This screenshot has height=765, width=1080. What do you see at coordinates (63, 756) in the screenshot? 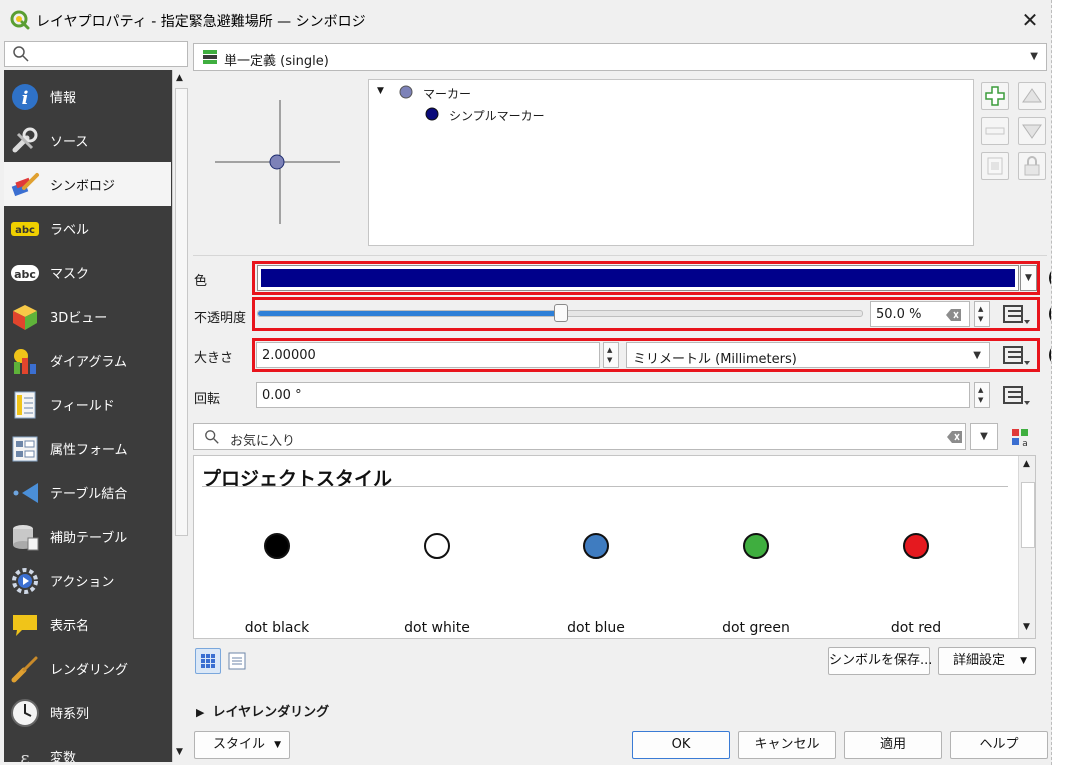
I see `sidebar-item-label: 変数` at bounding box center [63, 756].